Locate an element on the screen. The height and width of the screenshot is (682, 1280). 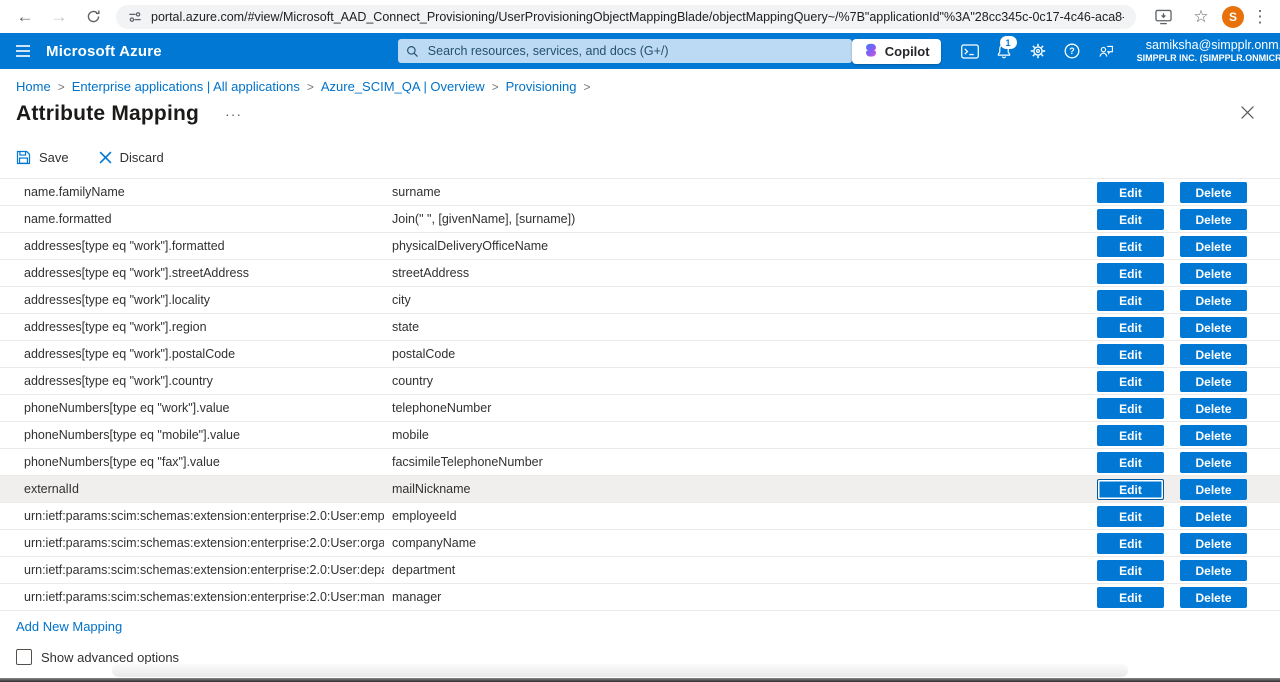
breadcrumb-application-overview: Azure_SCIM_QA | Overview is located at coordinates (403, 86).